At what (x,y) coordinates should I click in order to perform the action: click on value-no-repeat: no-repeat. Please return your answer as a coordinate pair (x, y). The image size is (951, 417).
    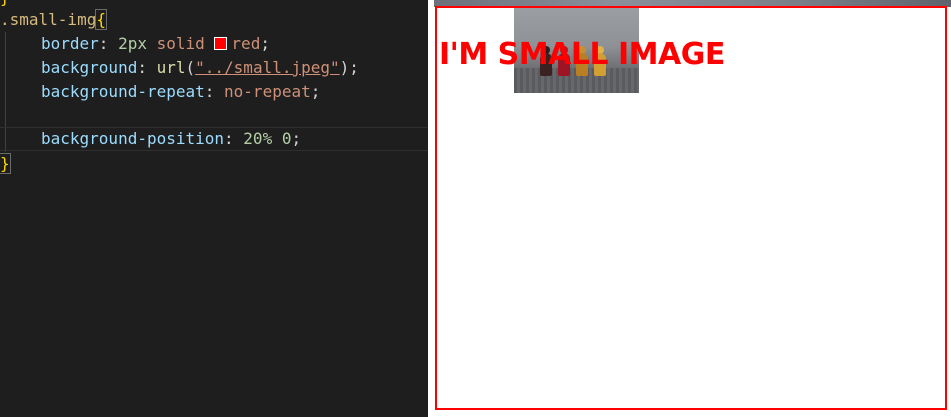
    Looking at the image, I should click on (267, 91).